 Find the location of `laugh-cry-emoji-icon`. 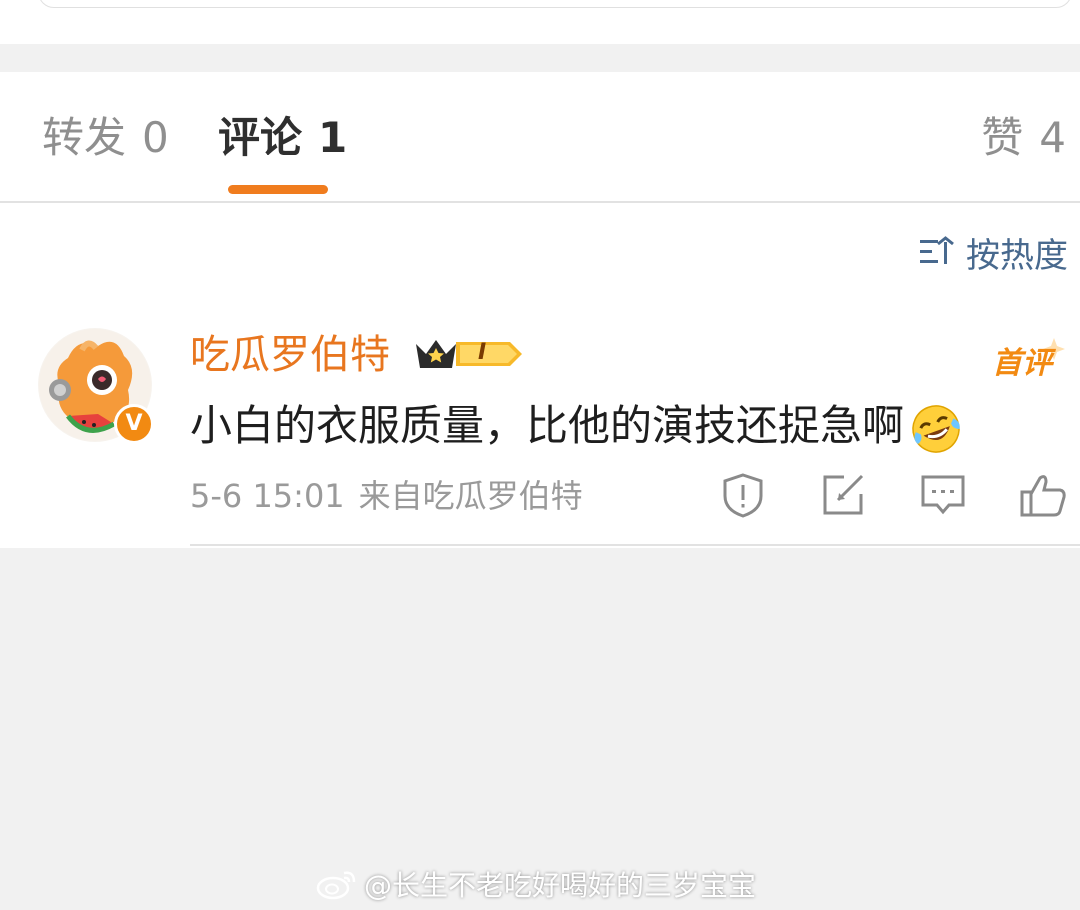

laugh-cry-emoji-icon is located at coordinates (936, 428).